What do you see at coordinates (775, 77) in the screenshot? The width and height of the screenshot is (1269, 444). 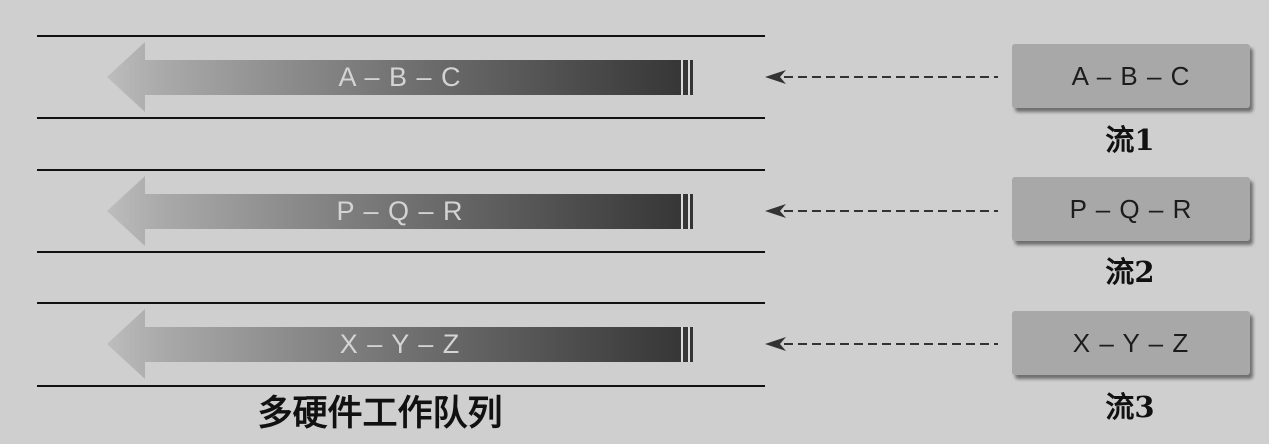 I see `connector-1-arrowhead-icon` at bounding box center [775, 77].